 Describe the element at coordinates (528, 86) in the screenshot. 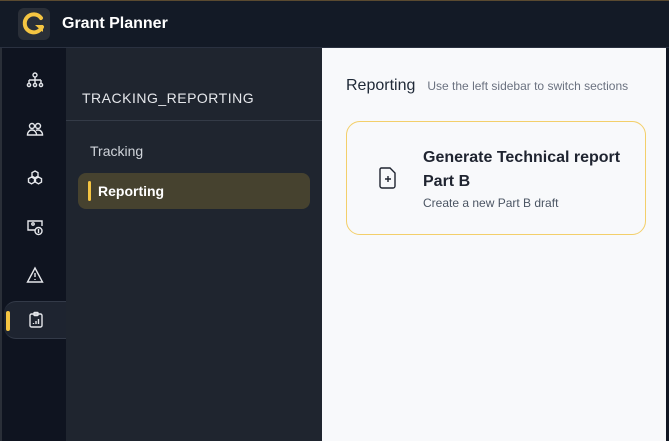

I see `page-subtitle: Use the left sidebar to switch sections` at that location.